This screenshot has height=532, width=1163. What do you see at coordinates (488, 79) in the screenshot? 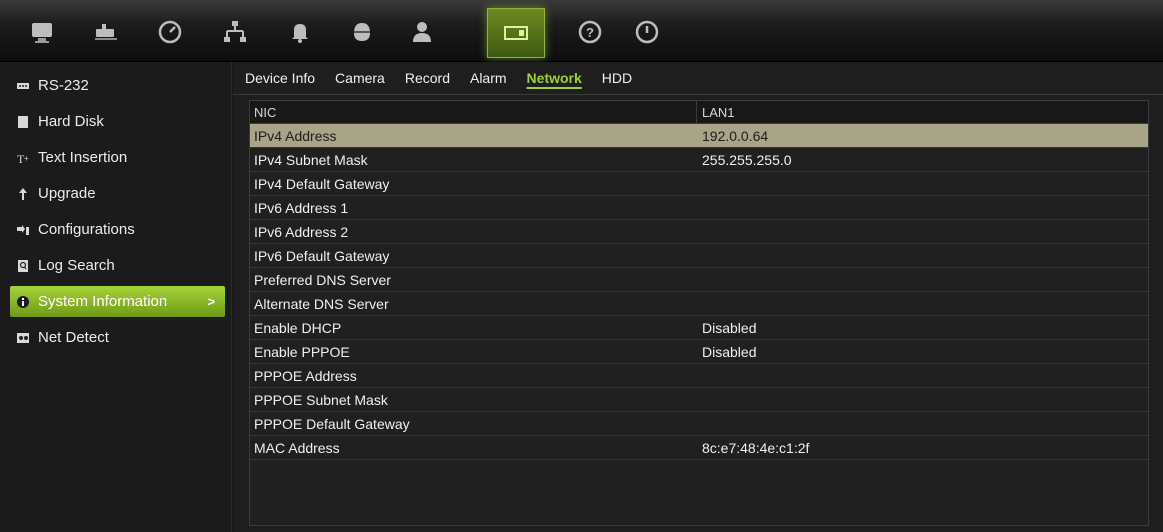
I see `tab-alarm: Alarm` at bounding box center [488, 79].